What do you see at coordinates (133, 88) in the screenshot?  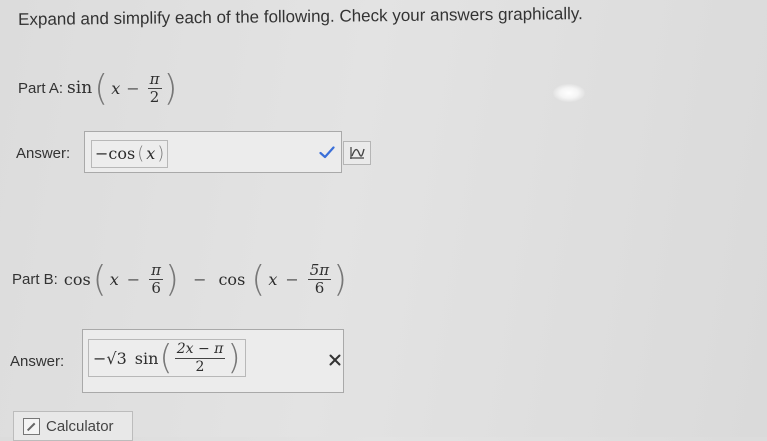 I see `part-a-minus: −` at bounding box center [133, 88].